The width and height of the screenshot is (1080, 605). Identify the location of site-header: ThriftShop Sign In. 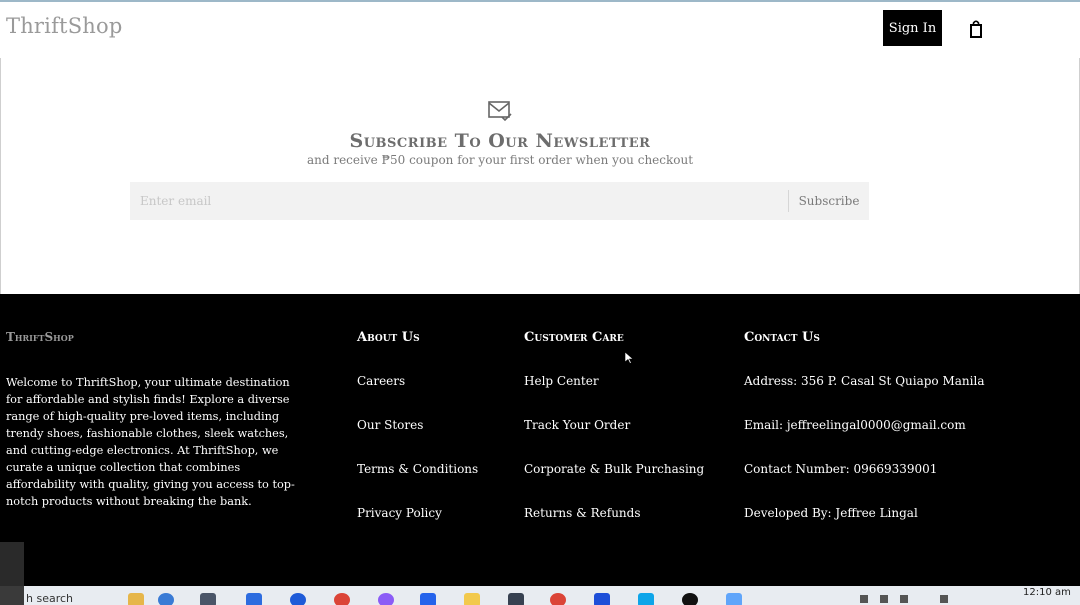
(540, 30).